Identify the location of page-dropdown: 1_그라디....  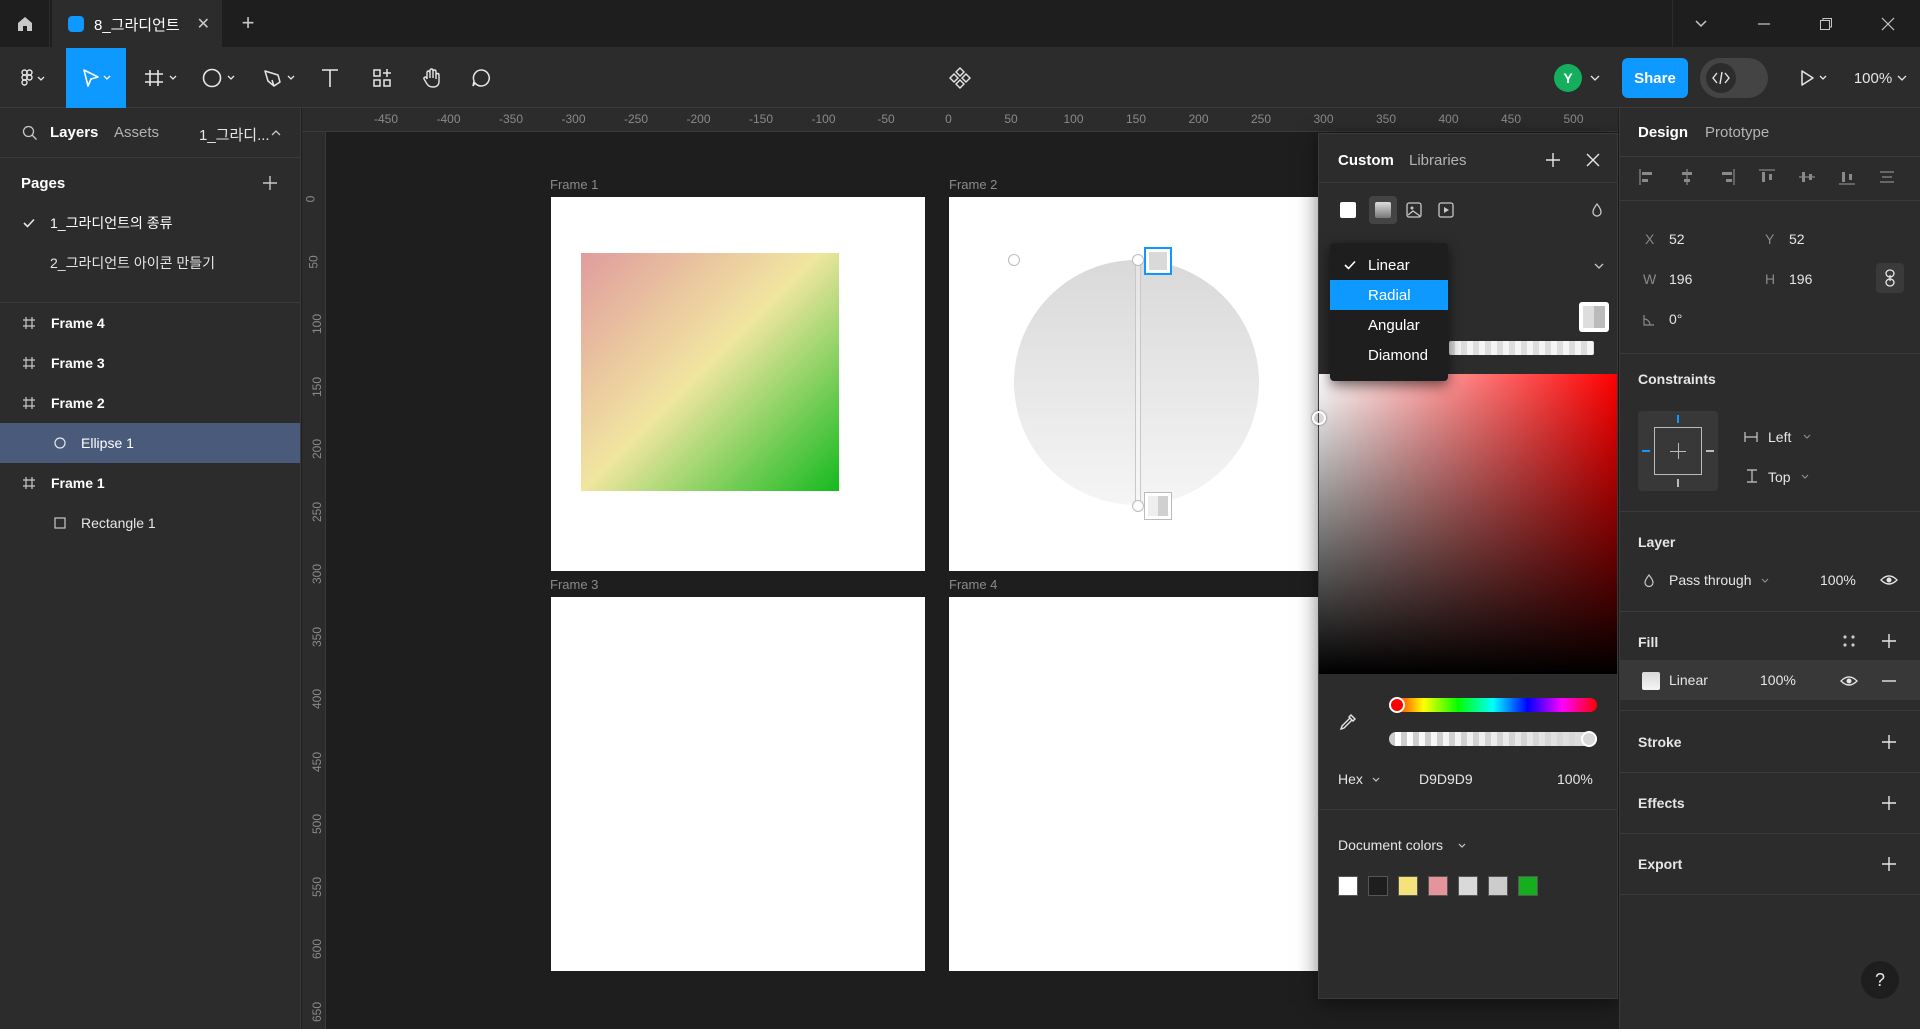
(234, 134).